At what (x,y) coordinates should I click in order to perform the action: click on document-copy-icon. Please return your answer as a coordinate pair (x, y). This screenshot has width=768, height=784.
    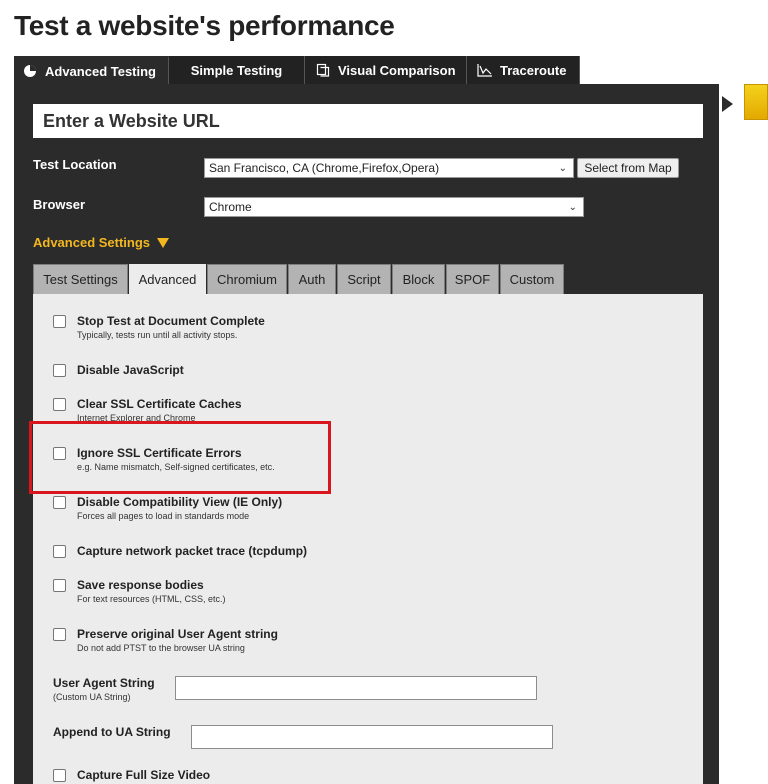
    Looking at the image, I should click on (323, 70).